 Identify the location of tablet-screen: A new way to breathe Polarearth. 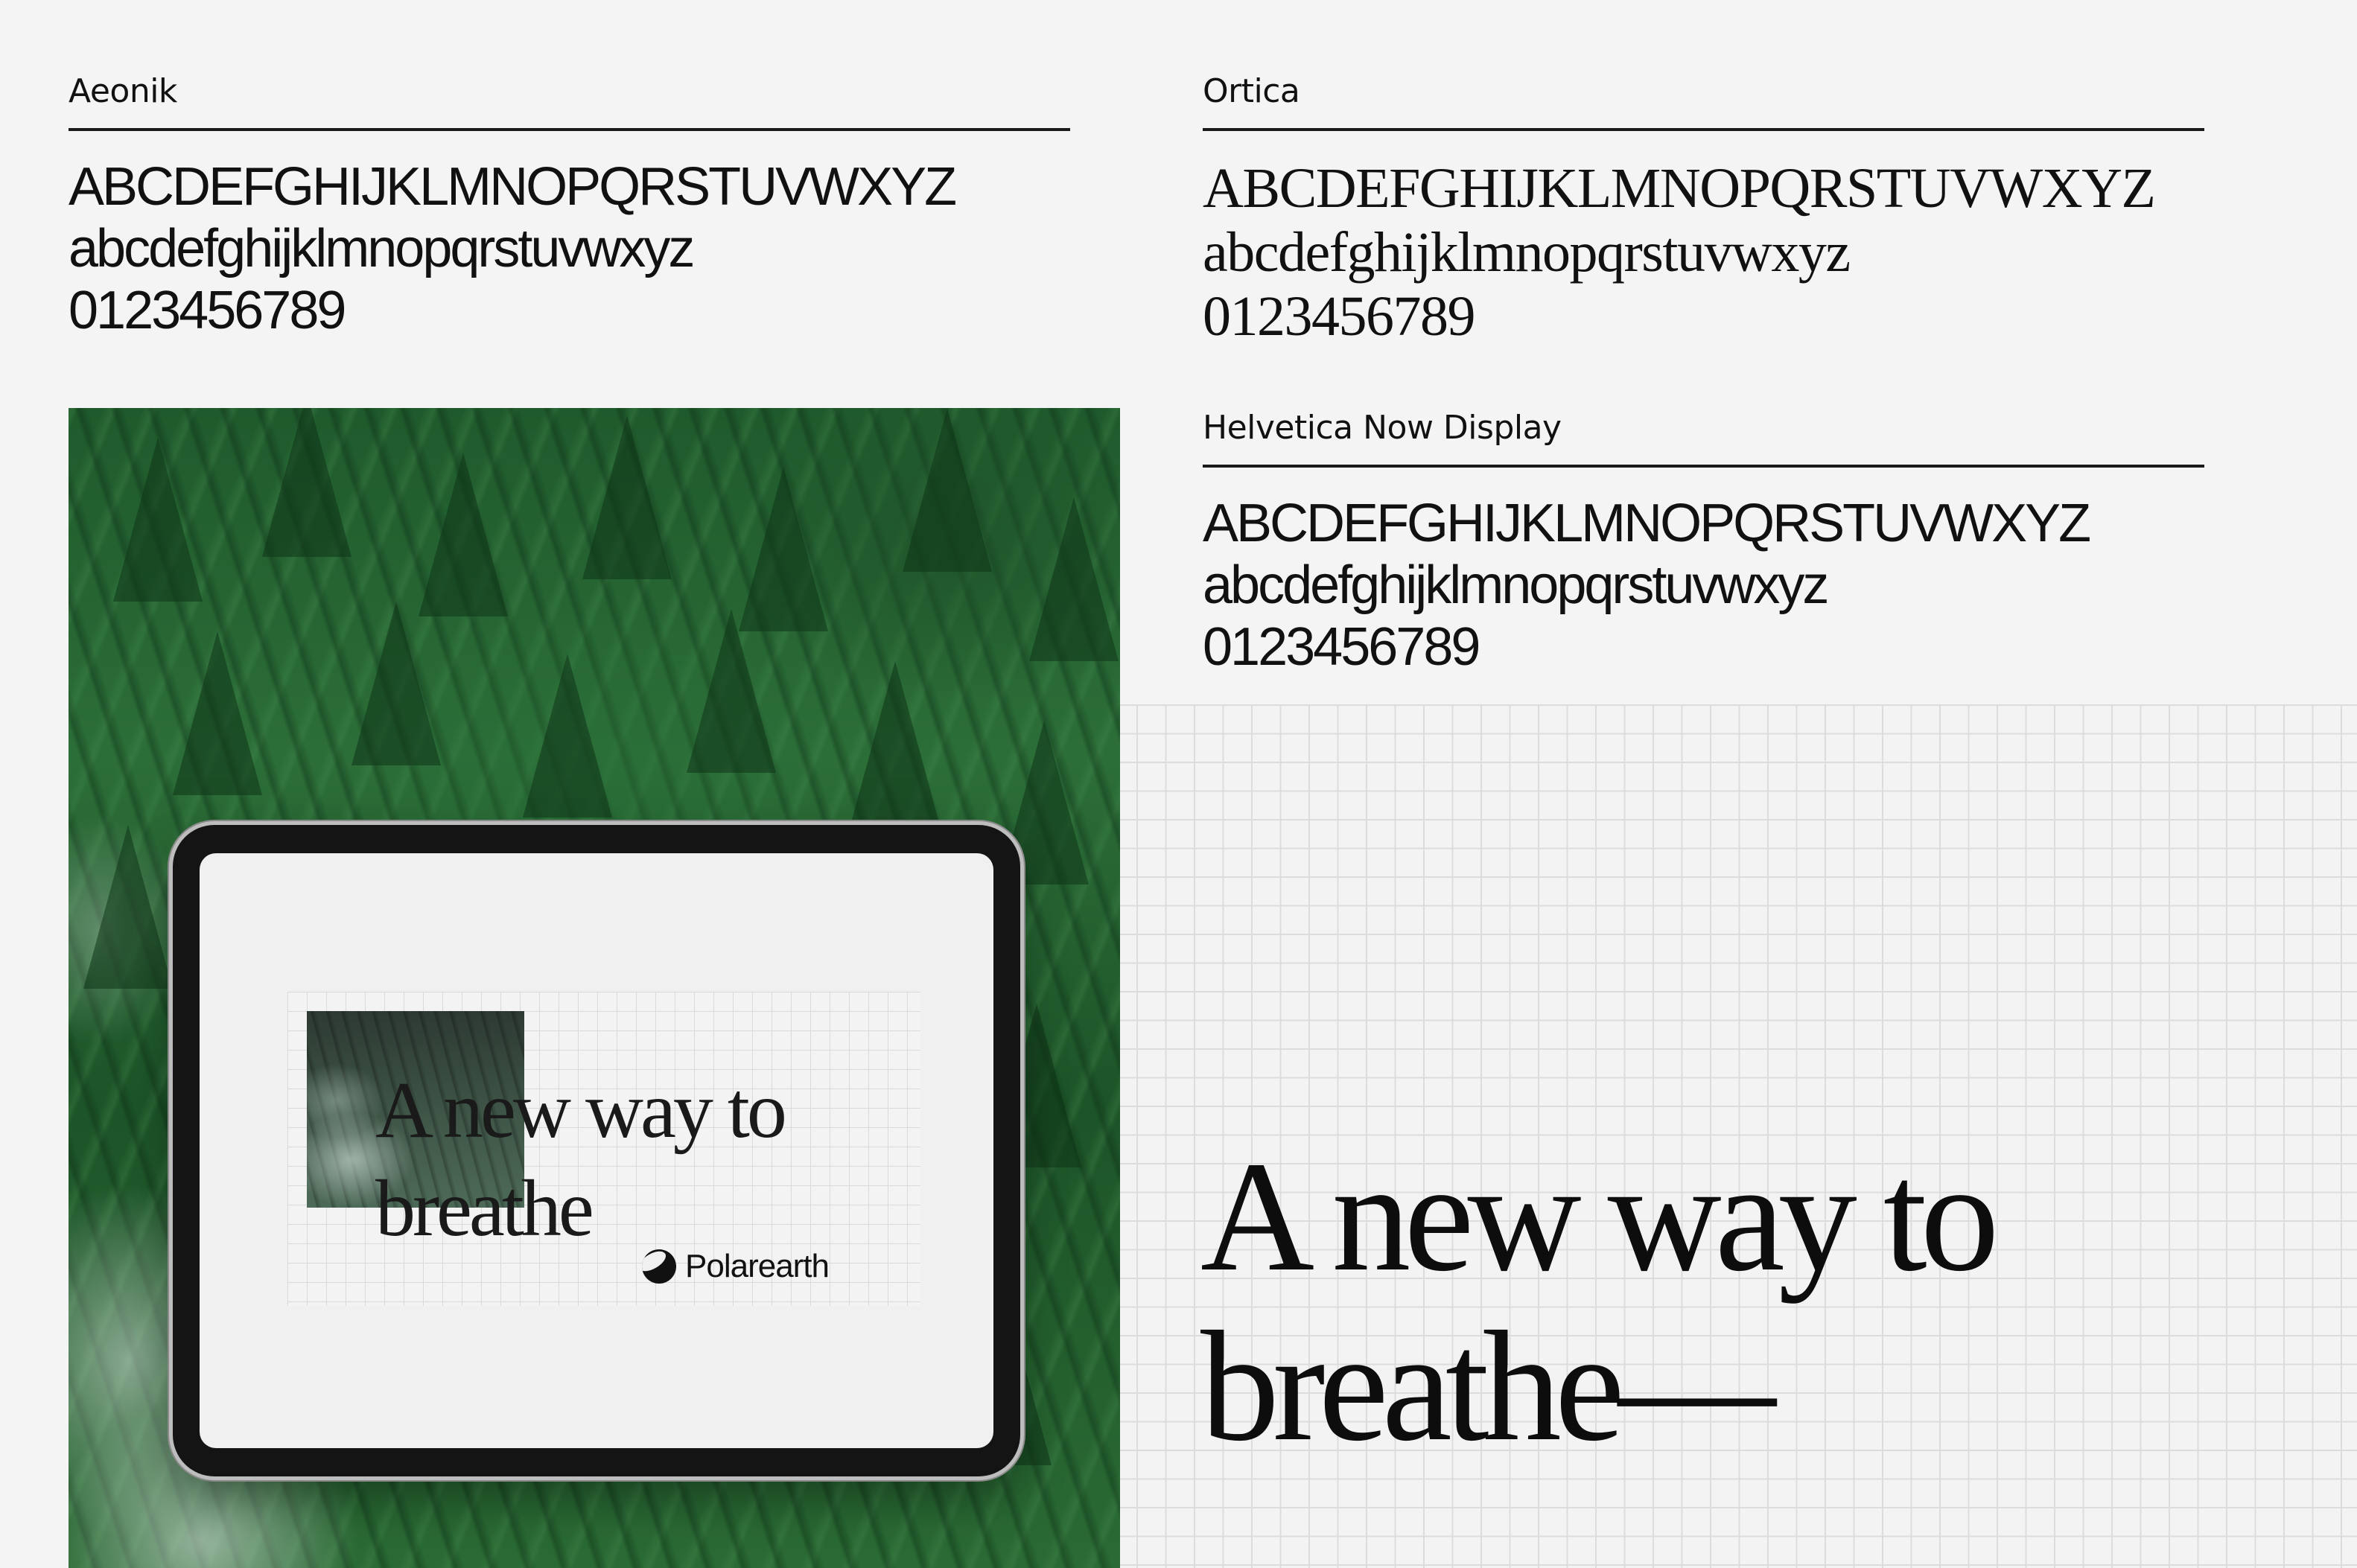
(596, 1150).